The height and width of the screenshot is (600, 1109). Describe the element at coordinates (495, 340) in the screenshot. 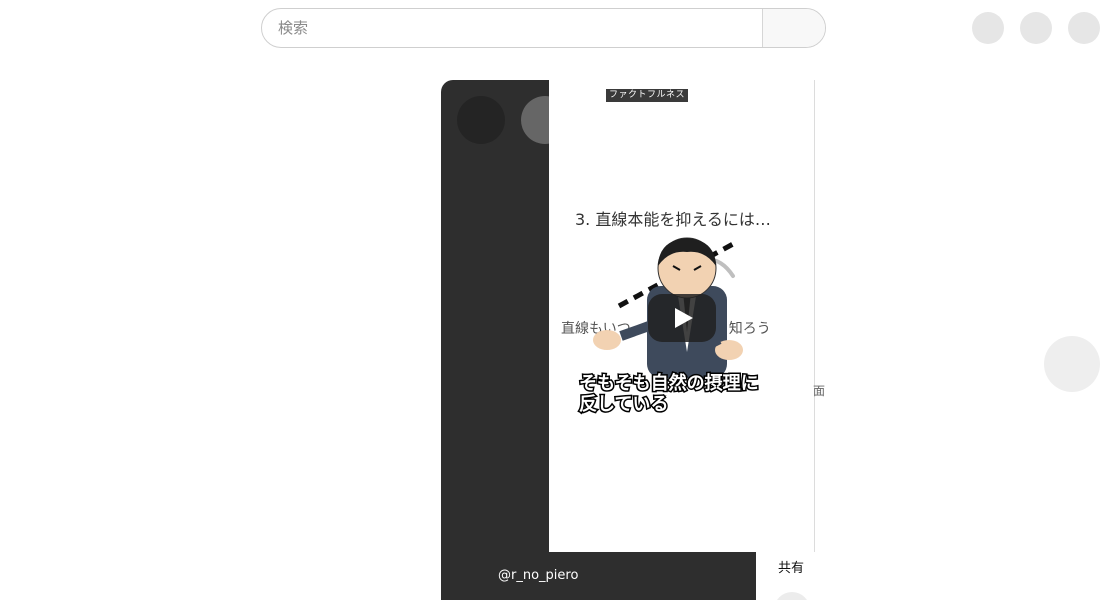

I see `video-left-panel` at that location.